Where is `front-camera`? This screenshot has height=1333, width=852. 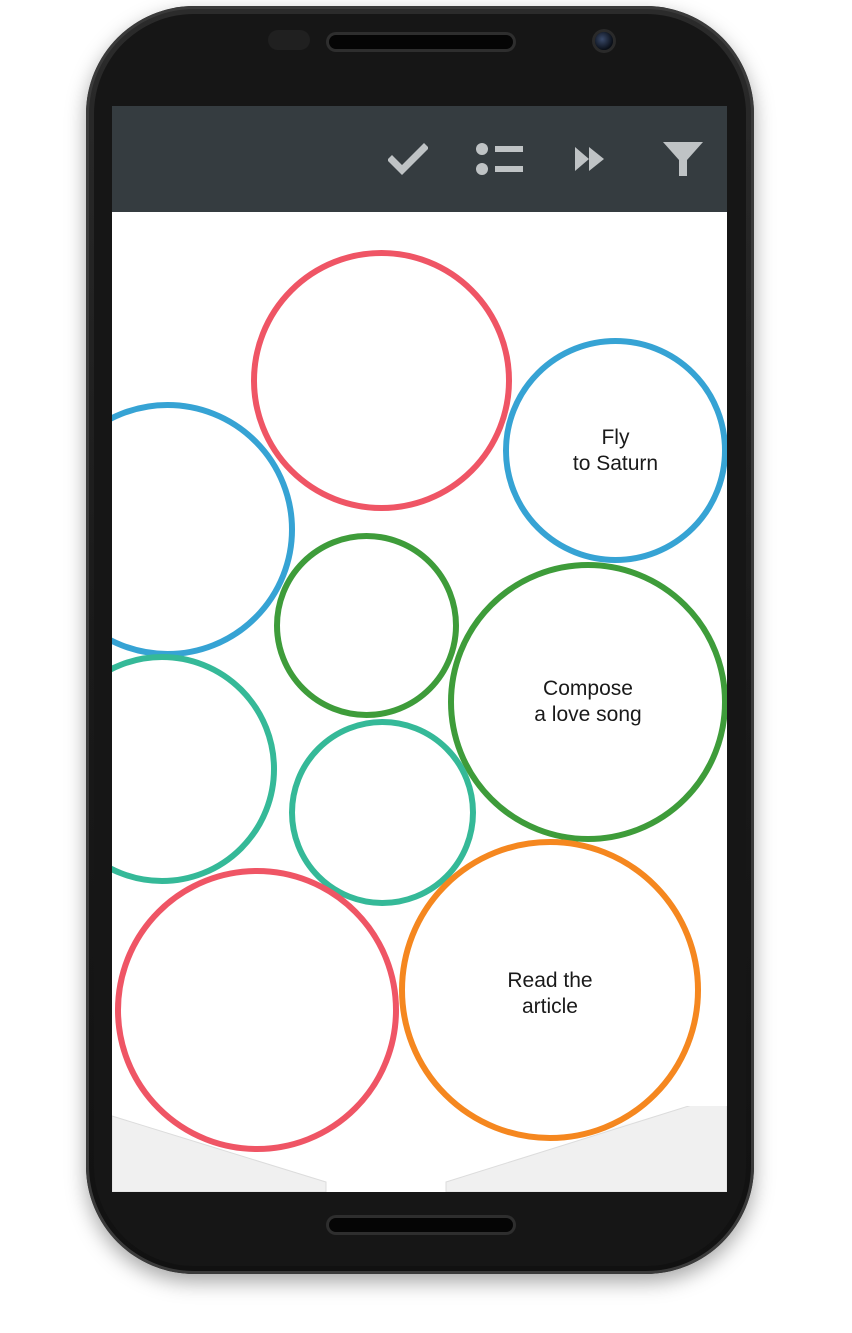
front-camera is located at coordinates (604, 41).